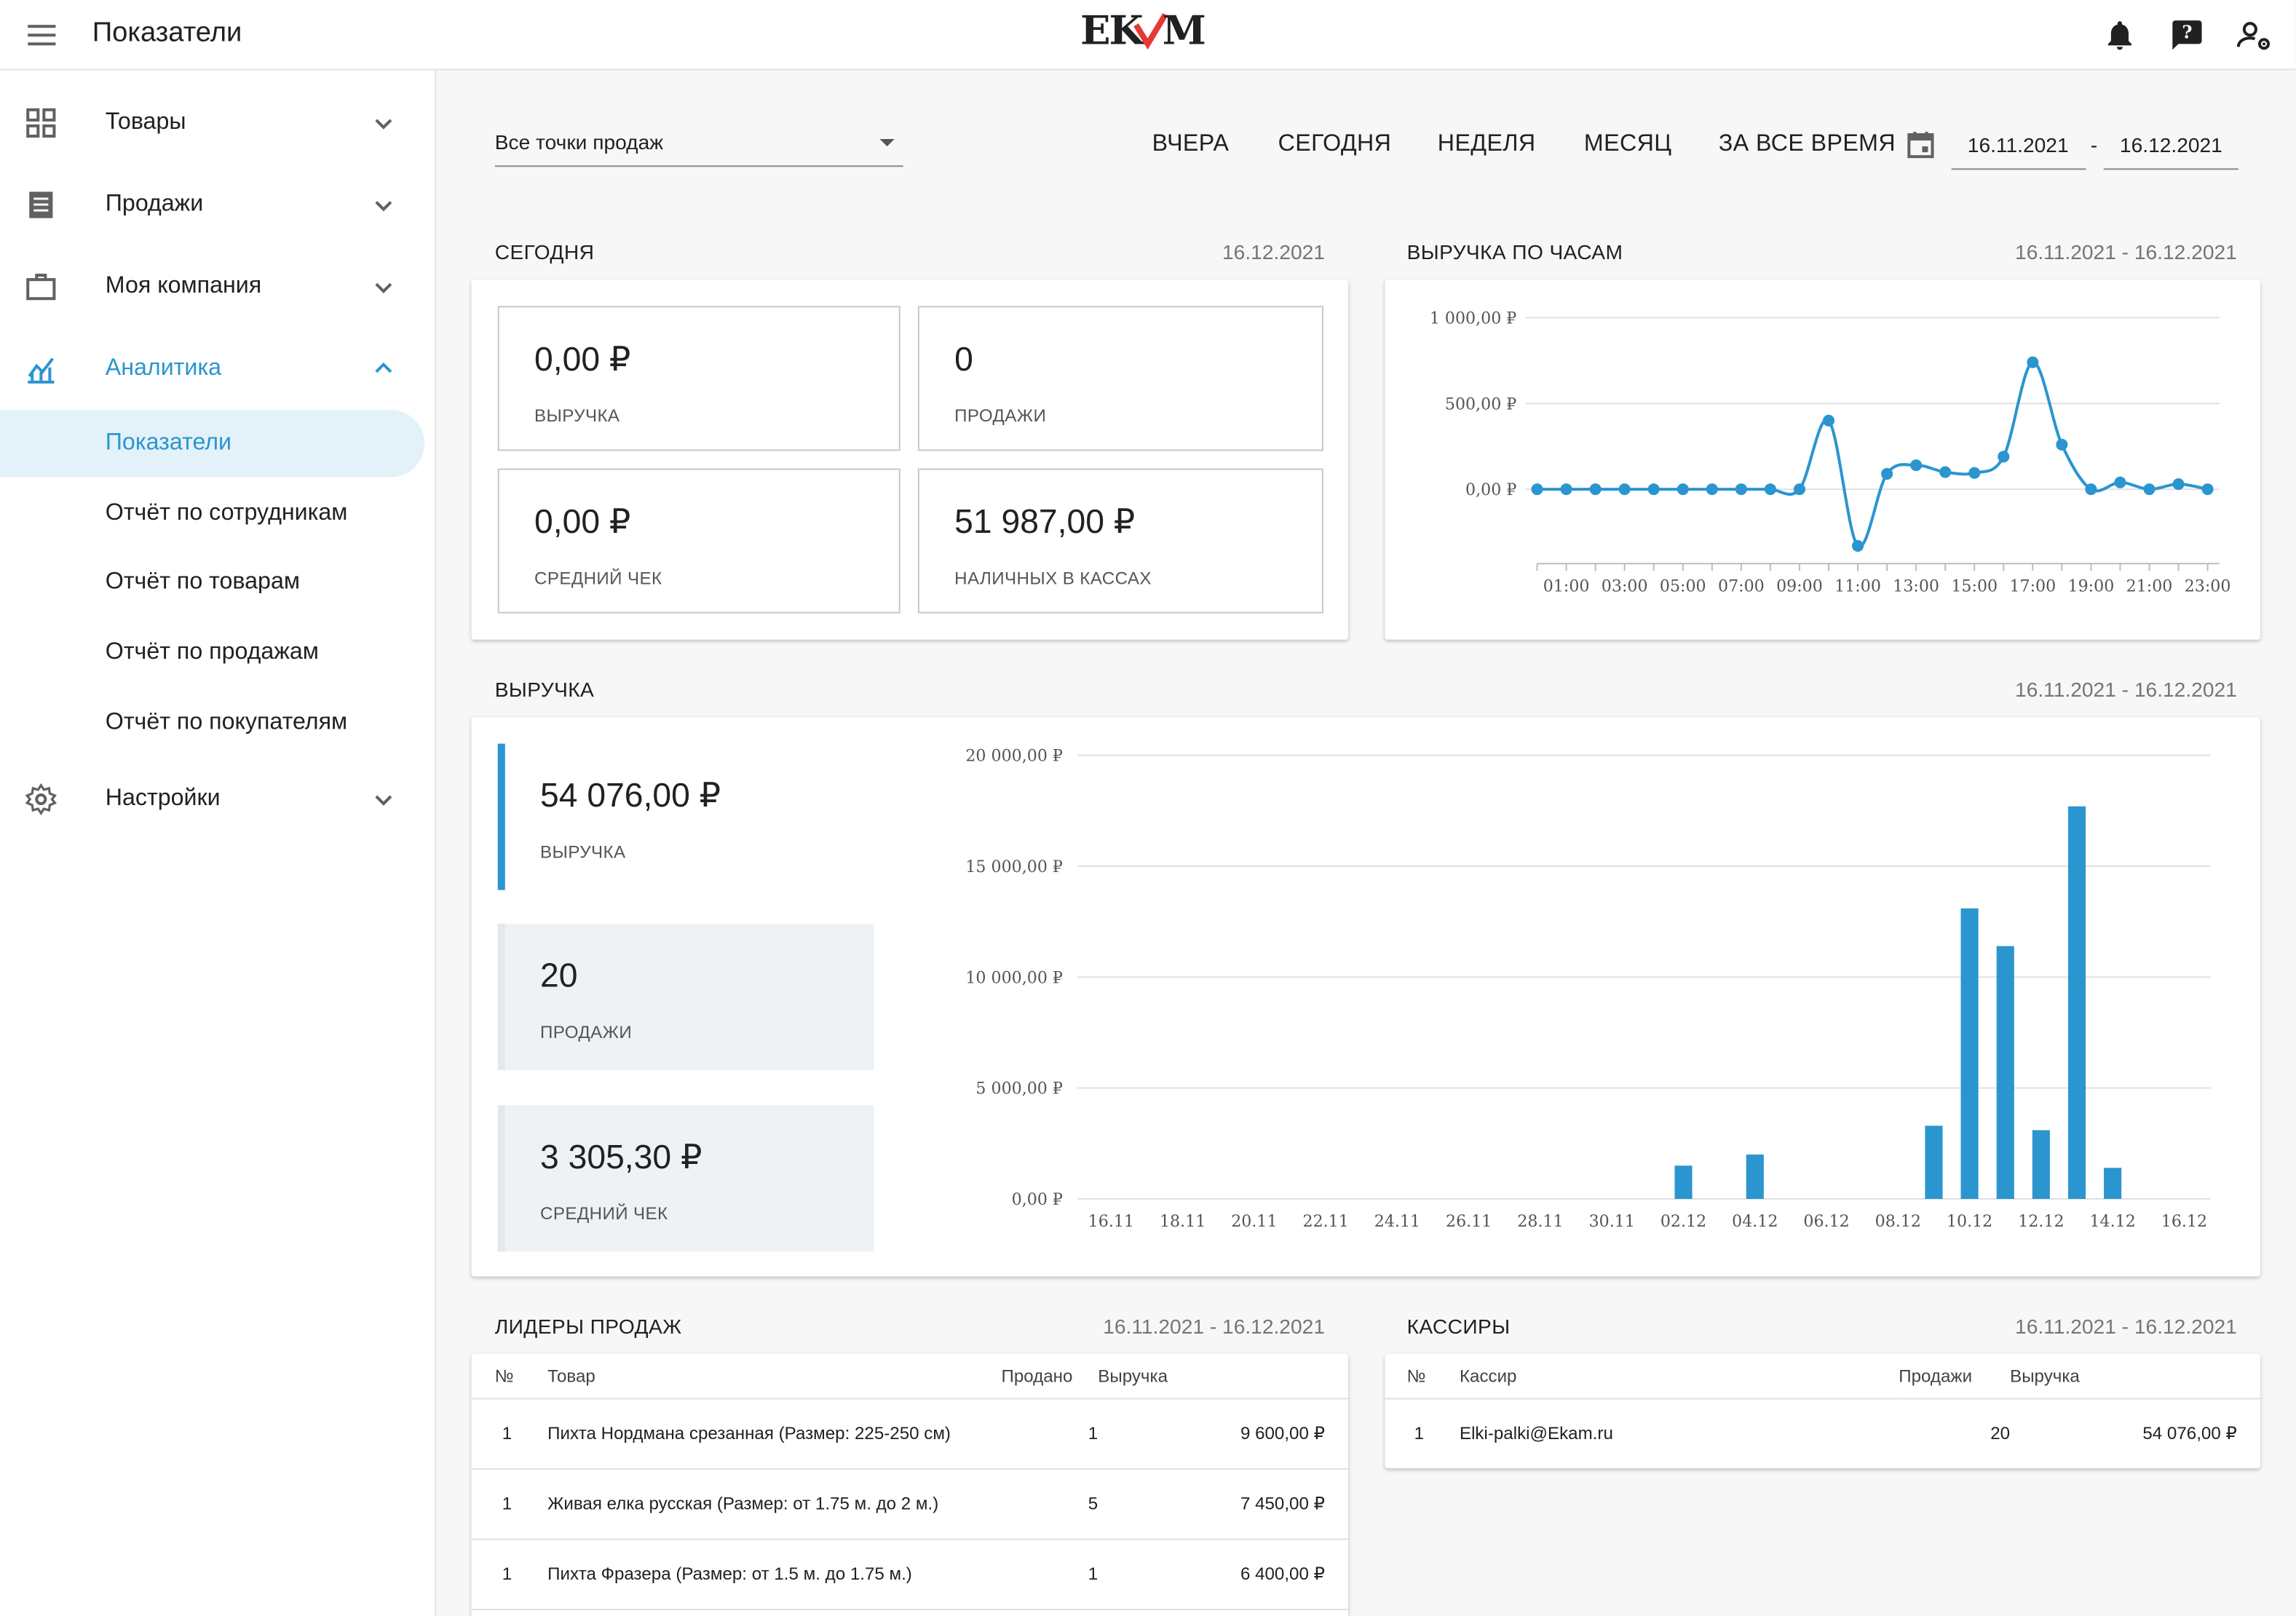  What do you see at coordinates (212, 583) in the screenshot?
I see `sidebar-subitem-product-report: Отчёт по товарам` at bounding box center [212, 583].